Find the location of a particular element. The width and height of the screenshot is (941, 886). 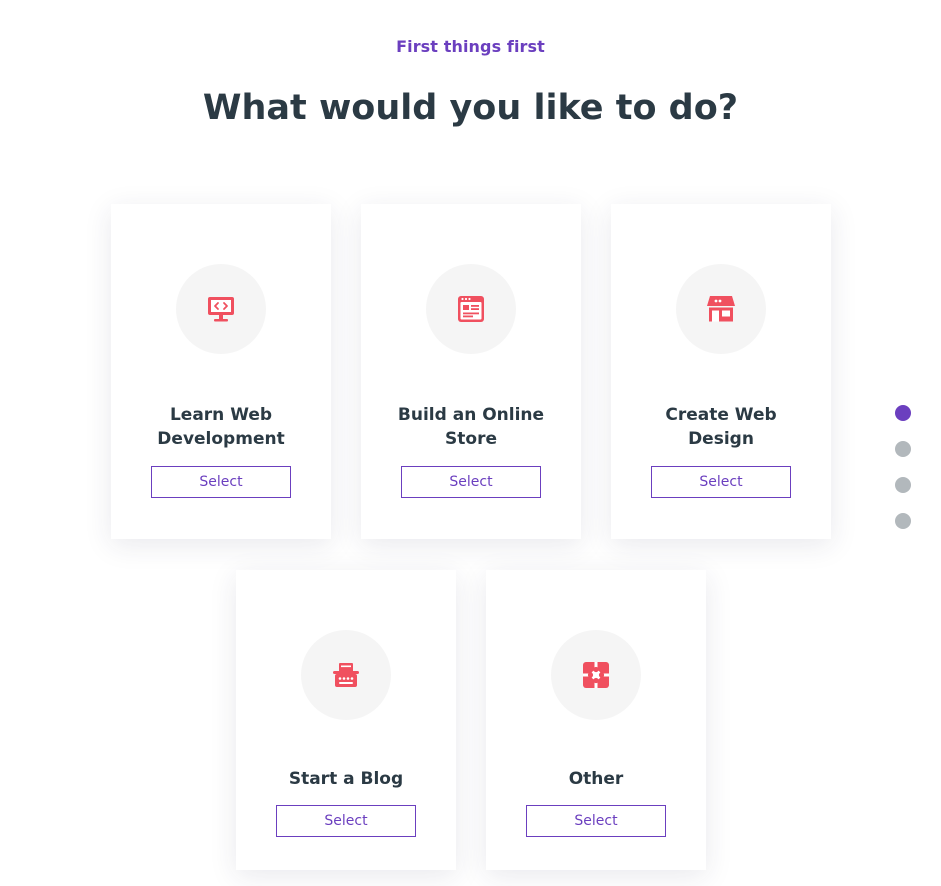

option-card-create-web-design: Create Web Design Select is located at coordinates (721, 371).